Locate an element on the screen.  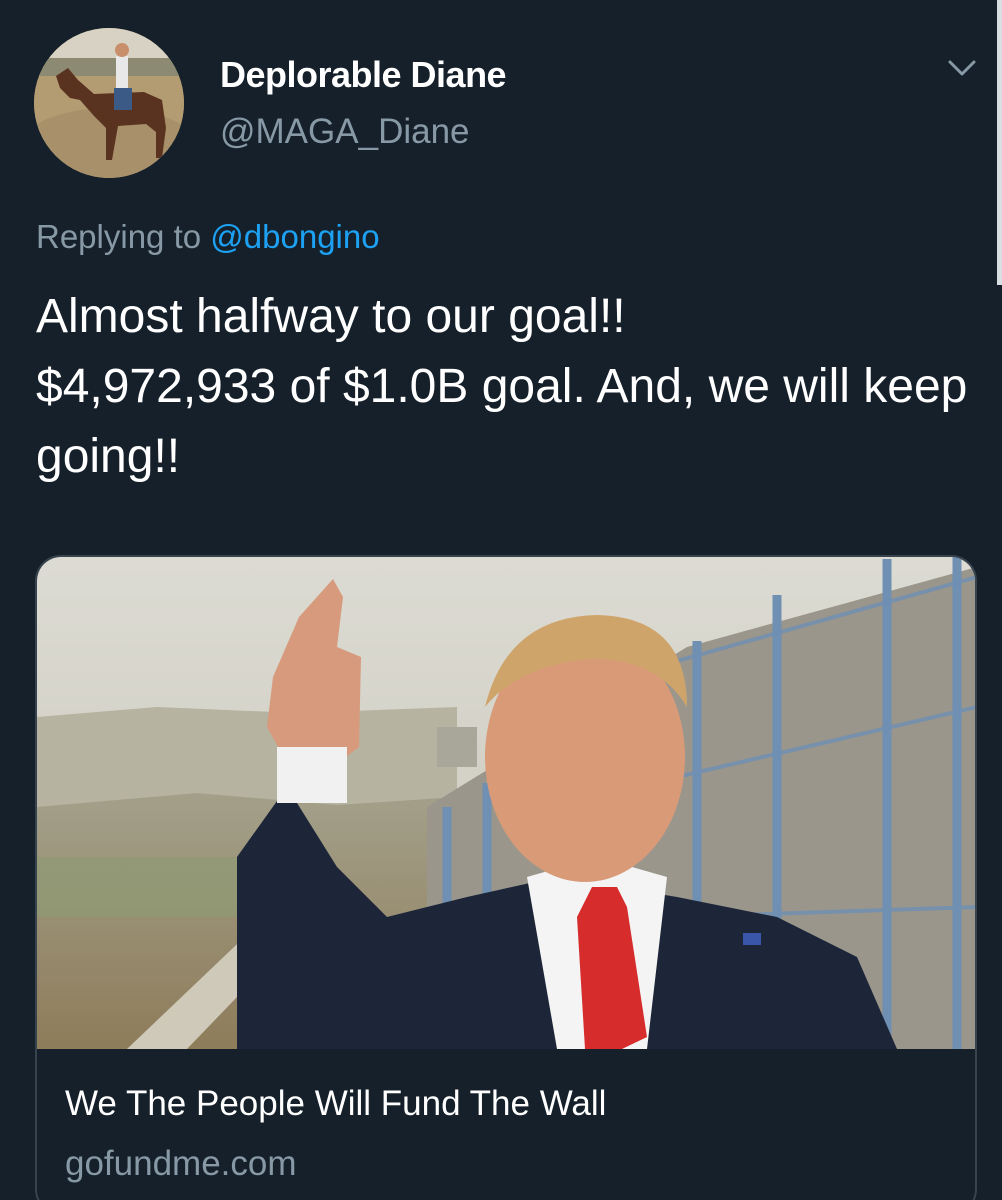
author-display-name: Deplorable Diane is located at coordinates (363, 75).